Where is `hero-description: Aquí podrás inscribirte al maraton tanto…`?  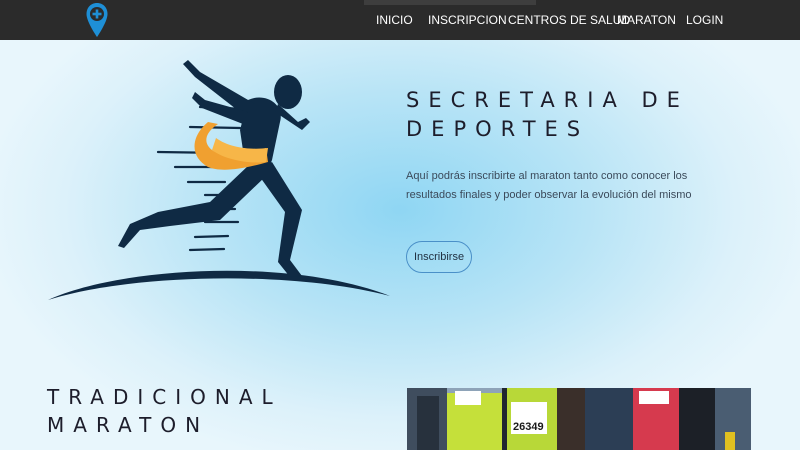
hero-description: Aquí podrás inscribirte al maraton tanto… is located at coordinates (549, 185).